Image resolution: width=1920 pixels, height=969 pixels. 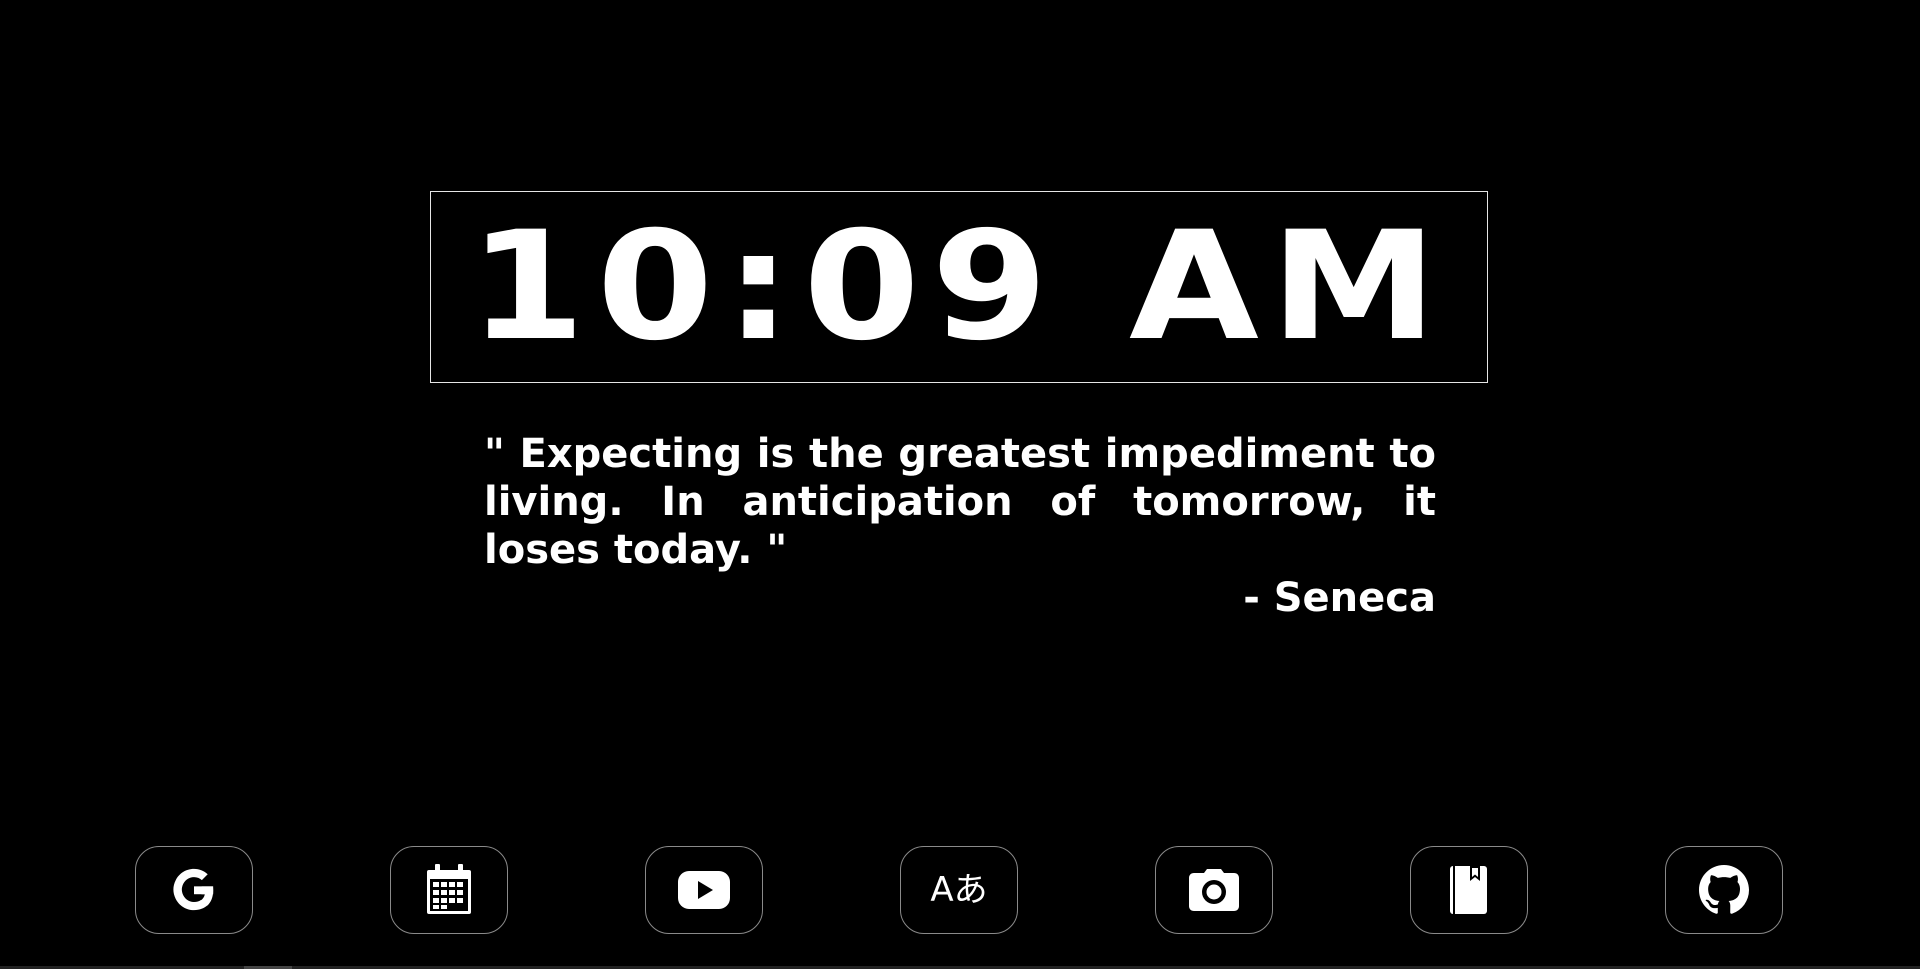 I want to click on bookmark-book-icon, so click(x=1469, y=890).